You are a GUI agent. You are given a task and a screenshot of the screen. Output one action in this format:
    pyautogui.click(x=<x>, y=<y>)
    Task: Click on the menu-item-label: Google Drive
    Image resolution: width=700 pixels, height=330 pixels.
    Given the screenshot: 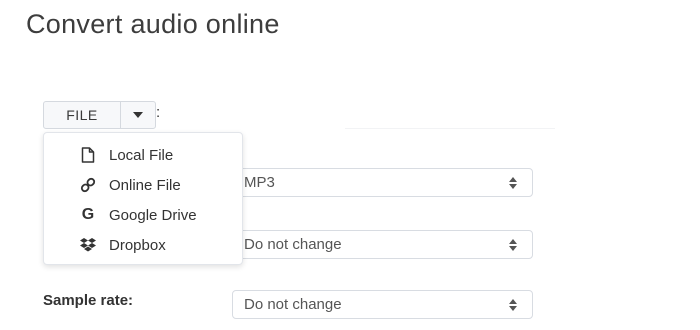 What is the action you would take?
    pyautogui.click(x=153, y=215)
    